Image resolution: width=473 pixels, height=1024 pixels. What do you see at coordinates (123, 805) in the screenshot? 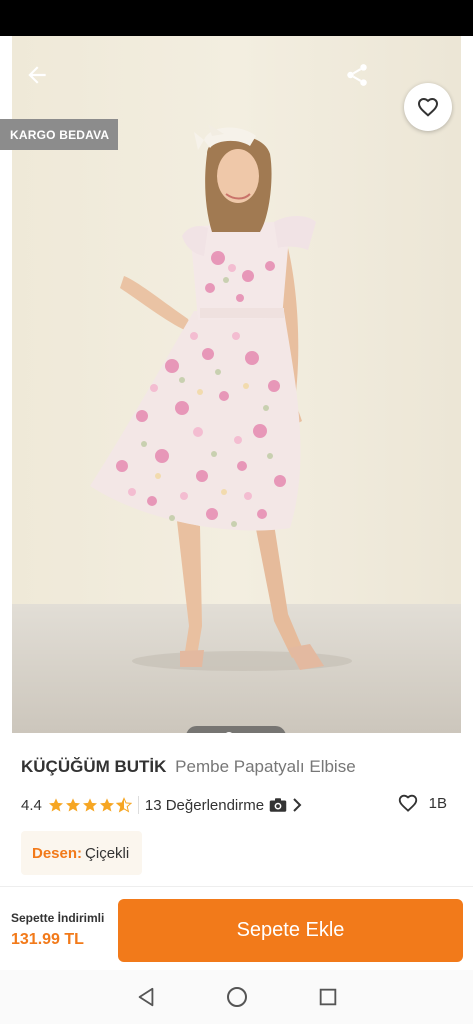
I see `star-half-icon` at bounding box center [123, 805].